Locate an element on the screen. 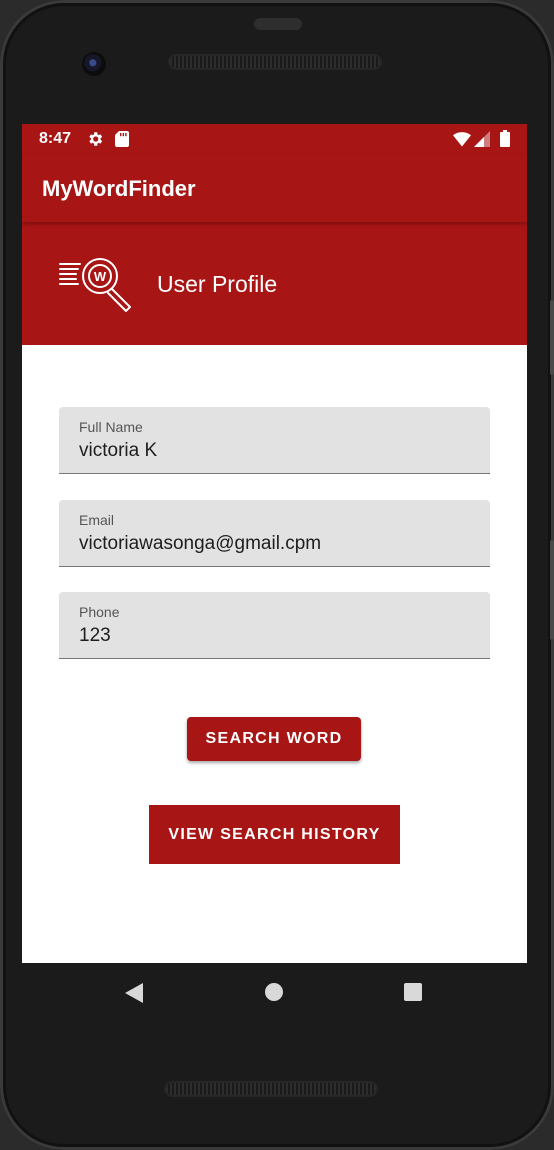 Image resolution: width=554 pixels, height=1150 pixels. word-search-logo-icon: W is located at coordinates (95, 285).